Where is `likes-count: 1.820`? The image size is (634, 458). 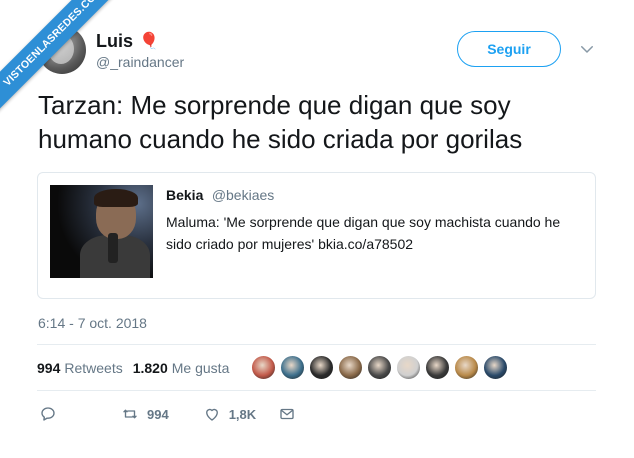
likes-count: 1.820 is located at coordinates (150, 367).